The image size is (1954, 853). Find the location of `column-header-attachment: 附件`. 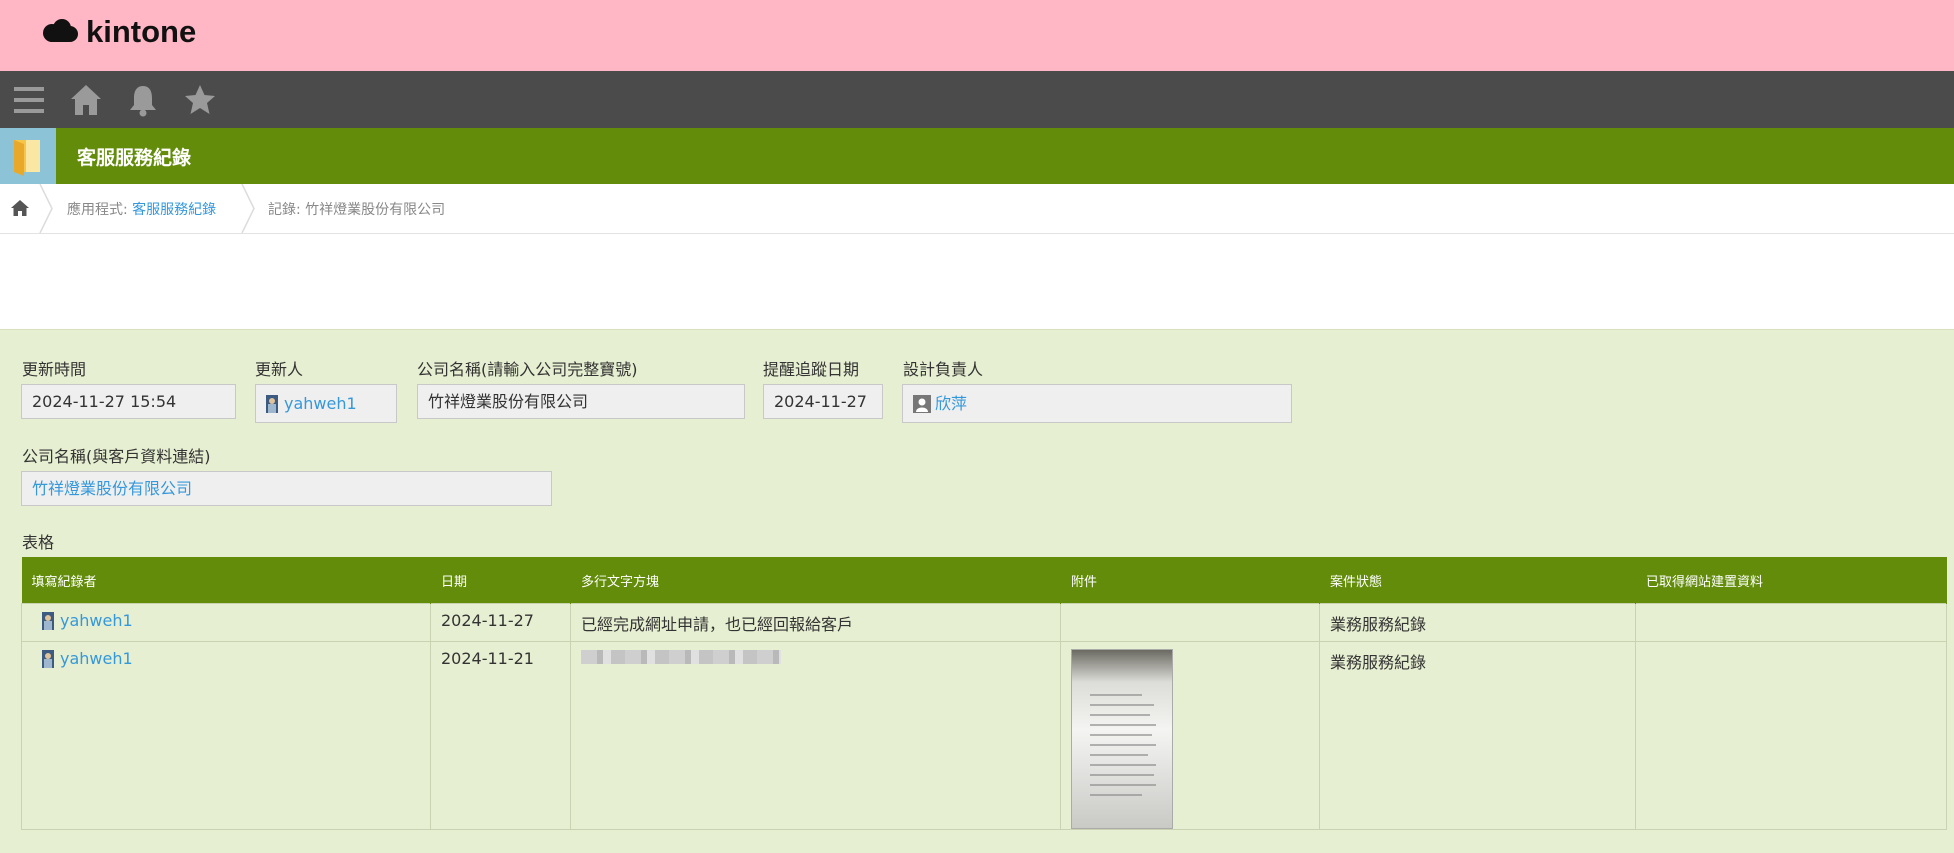

column-header-attachment: 附件 is located at coordinates (1190, 580).